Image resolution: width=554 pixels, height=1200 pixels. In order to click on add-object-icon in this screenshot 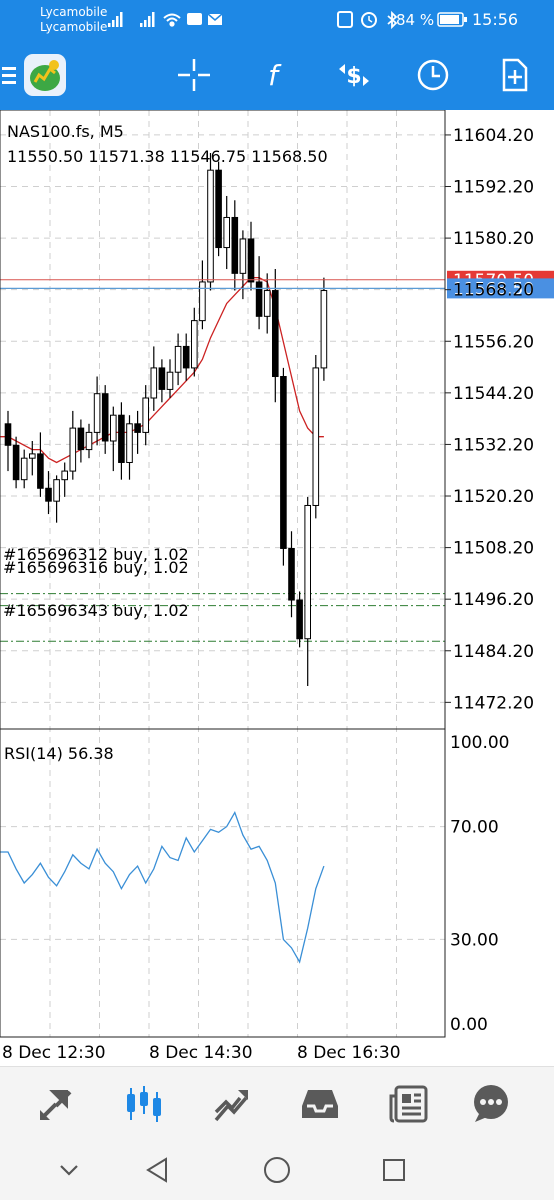, I will do `click(515, 75)`.